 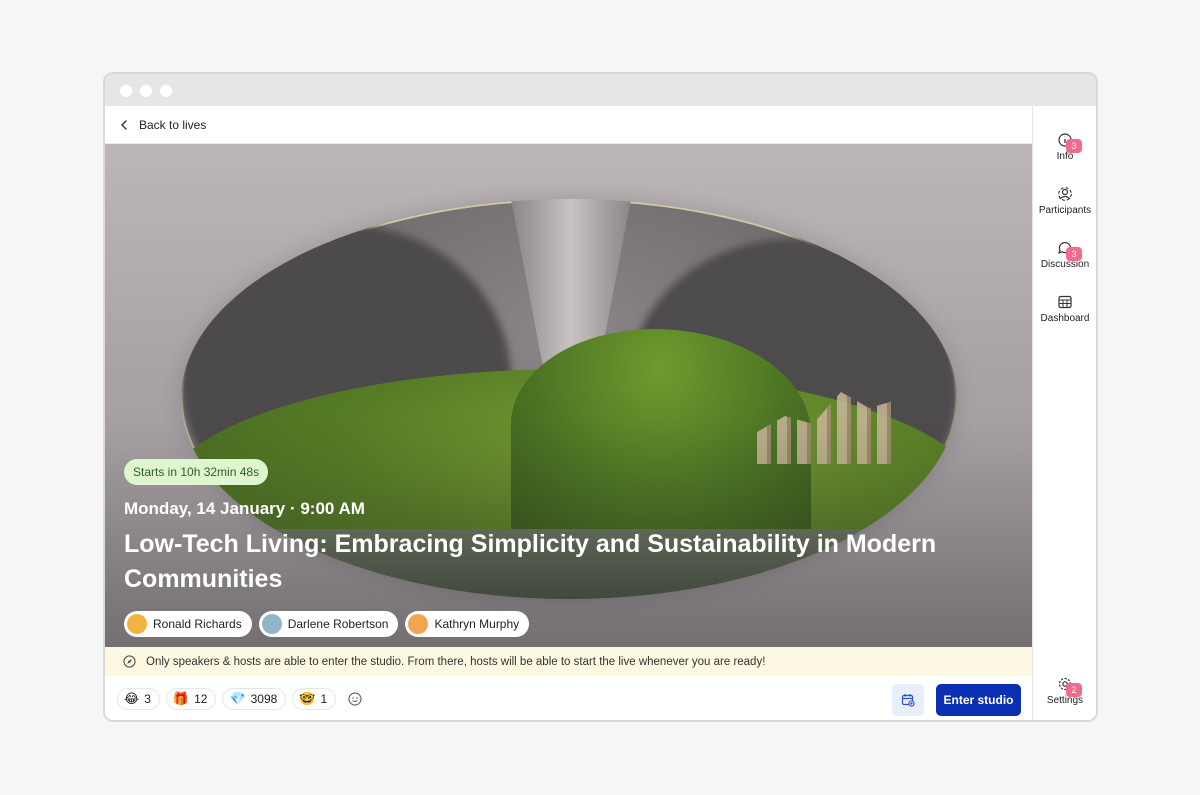 I want to click on reaction-count: 12, so click(x=201, y=699).